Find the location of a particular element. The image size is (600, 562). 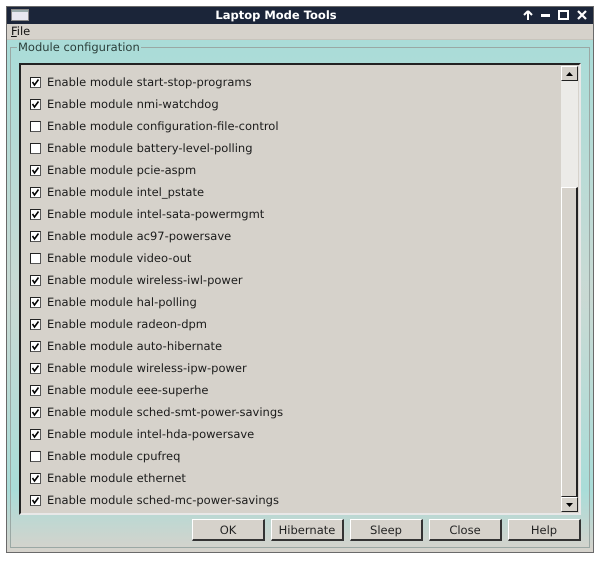

checkbox-label: Enable module ac97-powersave is located at coordinates (139, 236).